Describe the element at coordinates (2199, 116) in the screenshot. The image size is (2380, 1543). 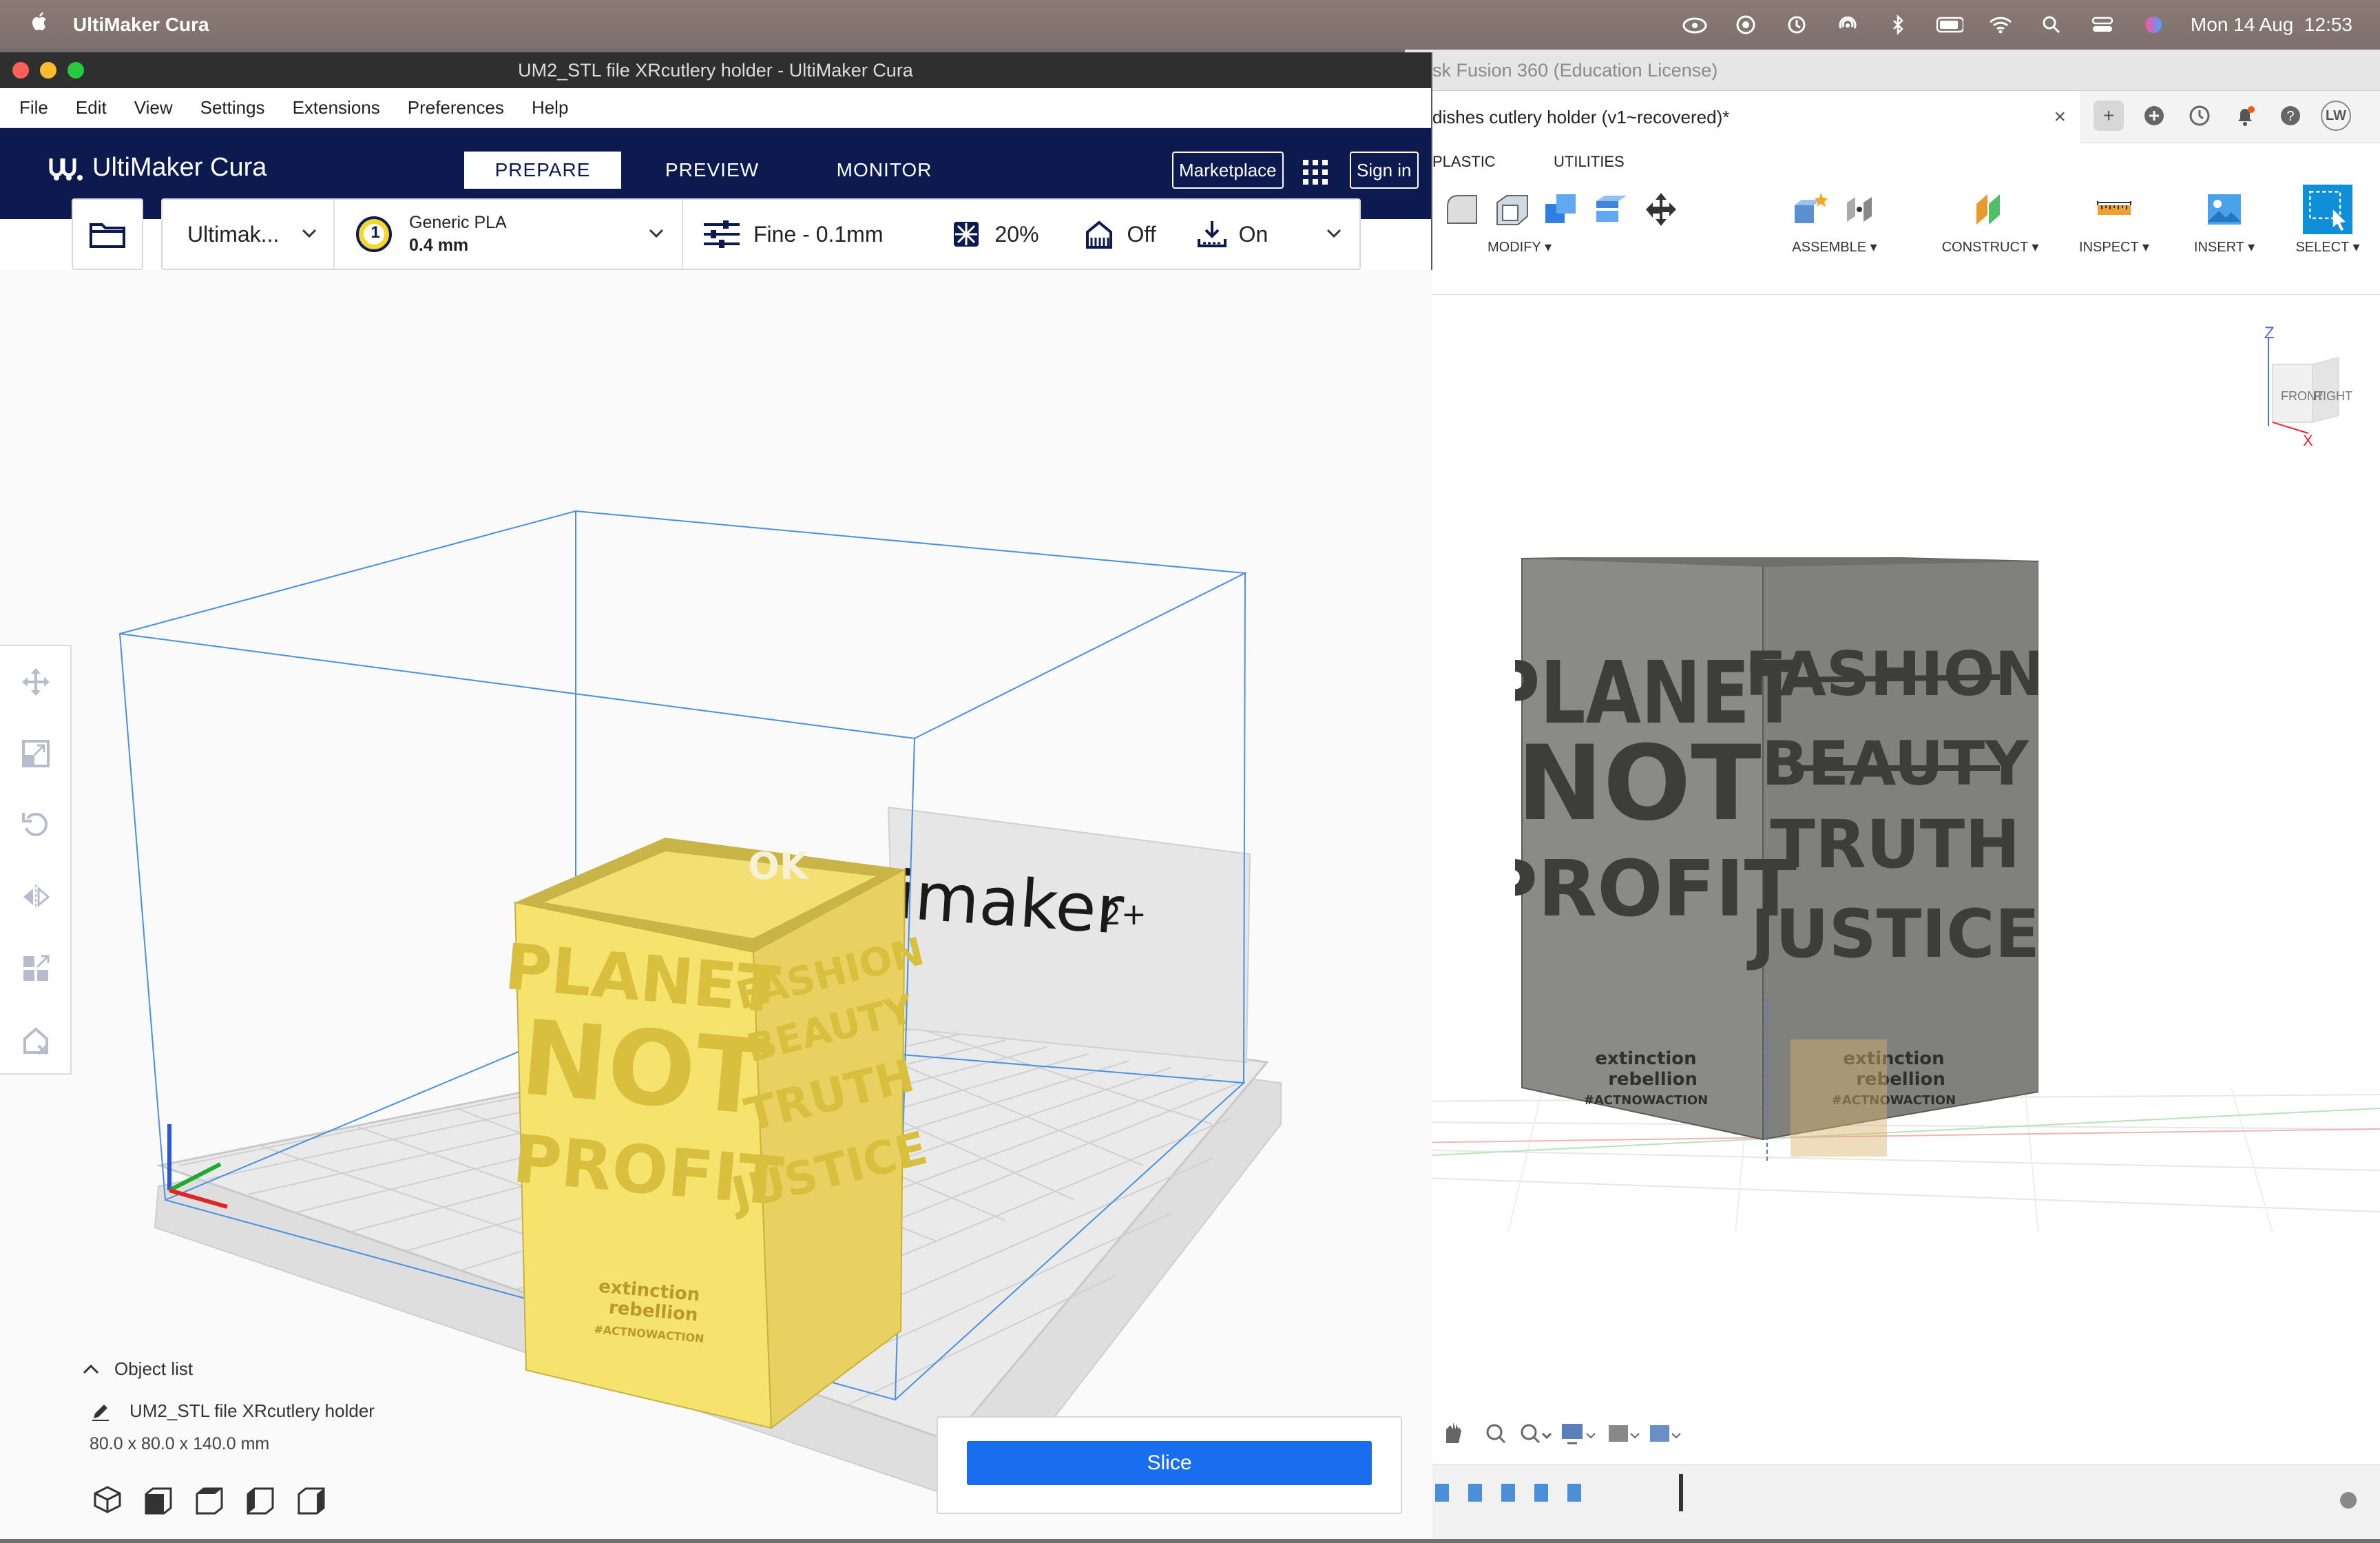
I see `job-status-icon` at that location.